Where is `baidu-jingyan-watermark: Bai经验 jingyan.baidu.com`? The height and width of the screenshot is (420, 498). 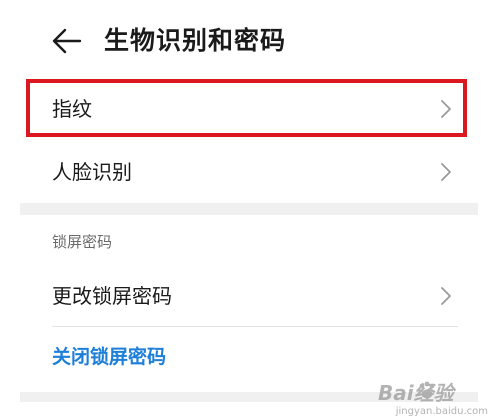 baidu-jingyan-watermark: Bai经验 jingyan.baidu.com is located at coordinates (434, 398).